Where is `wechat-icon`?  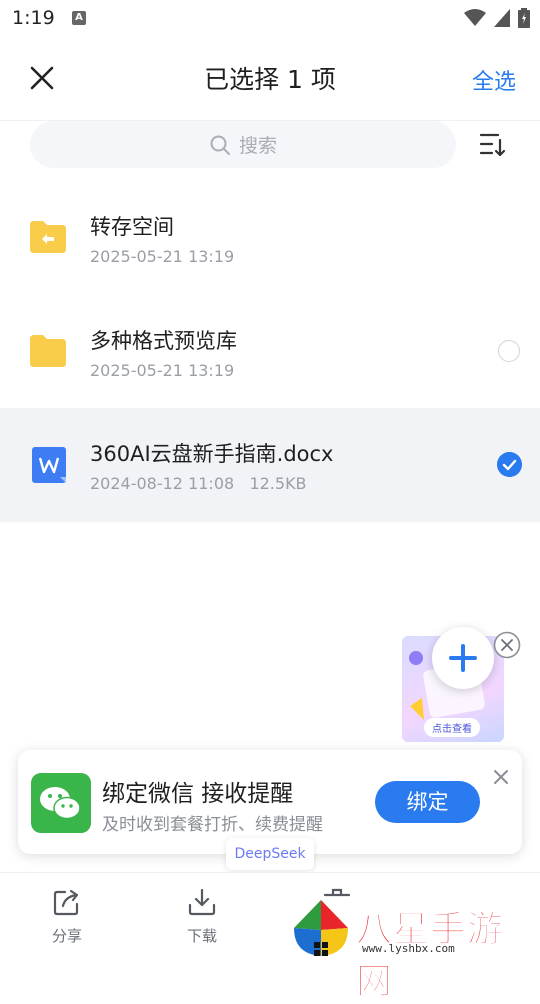 wechat-icon is located at coordinates (61, 803).